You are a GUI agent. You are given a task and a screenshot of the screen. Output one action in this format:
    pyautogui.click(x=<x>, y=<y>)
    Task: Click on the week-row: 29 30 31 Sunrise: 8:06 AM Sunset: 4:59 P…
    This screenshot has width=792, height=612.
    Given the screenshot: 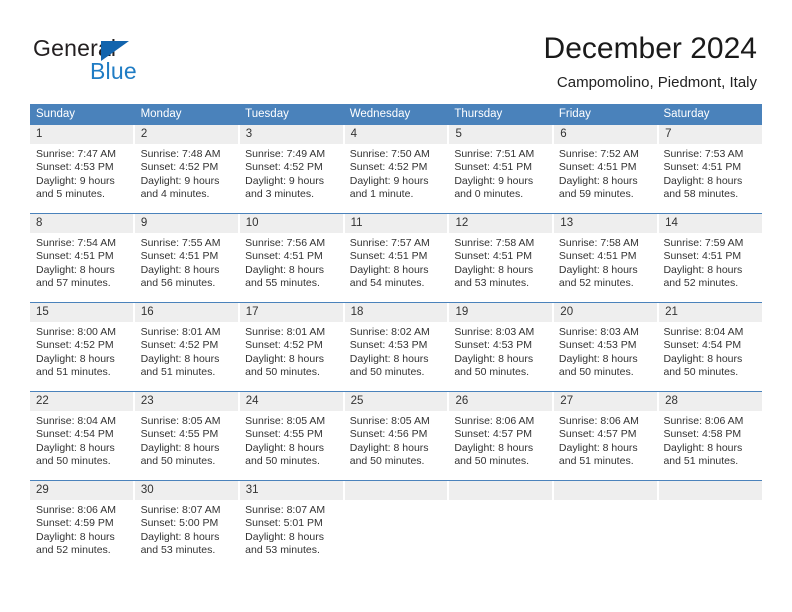 What is the action you would take?
    pyautogui.click(x=396, y=524)
    